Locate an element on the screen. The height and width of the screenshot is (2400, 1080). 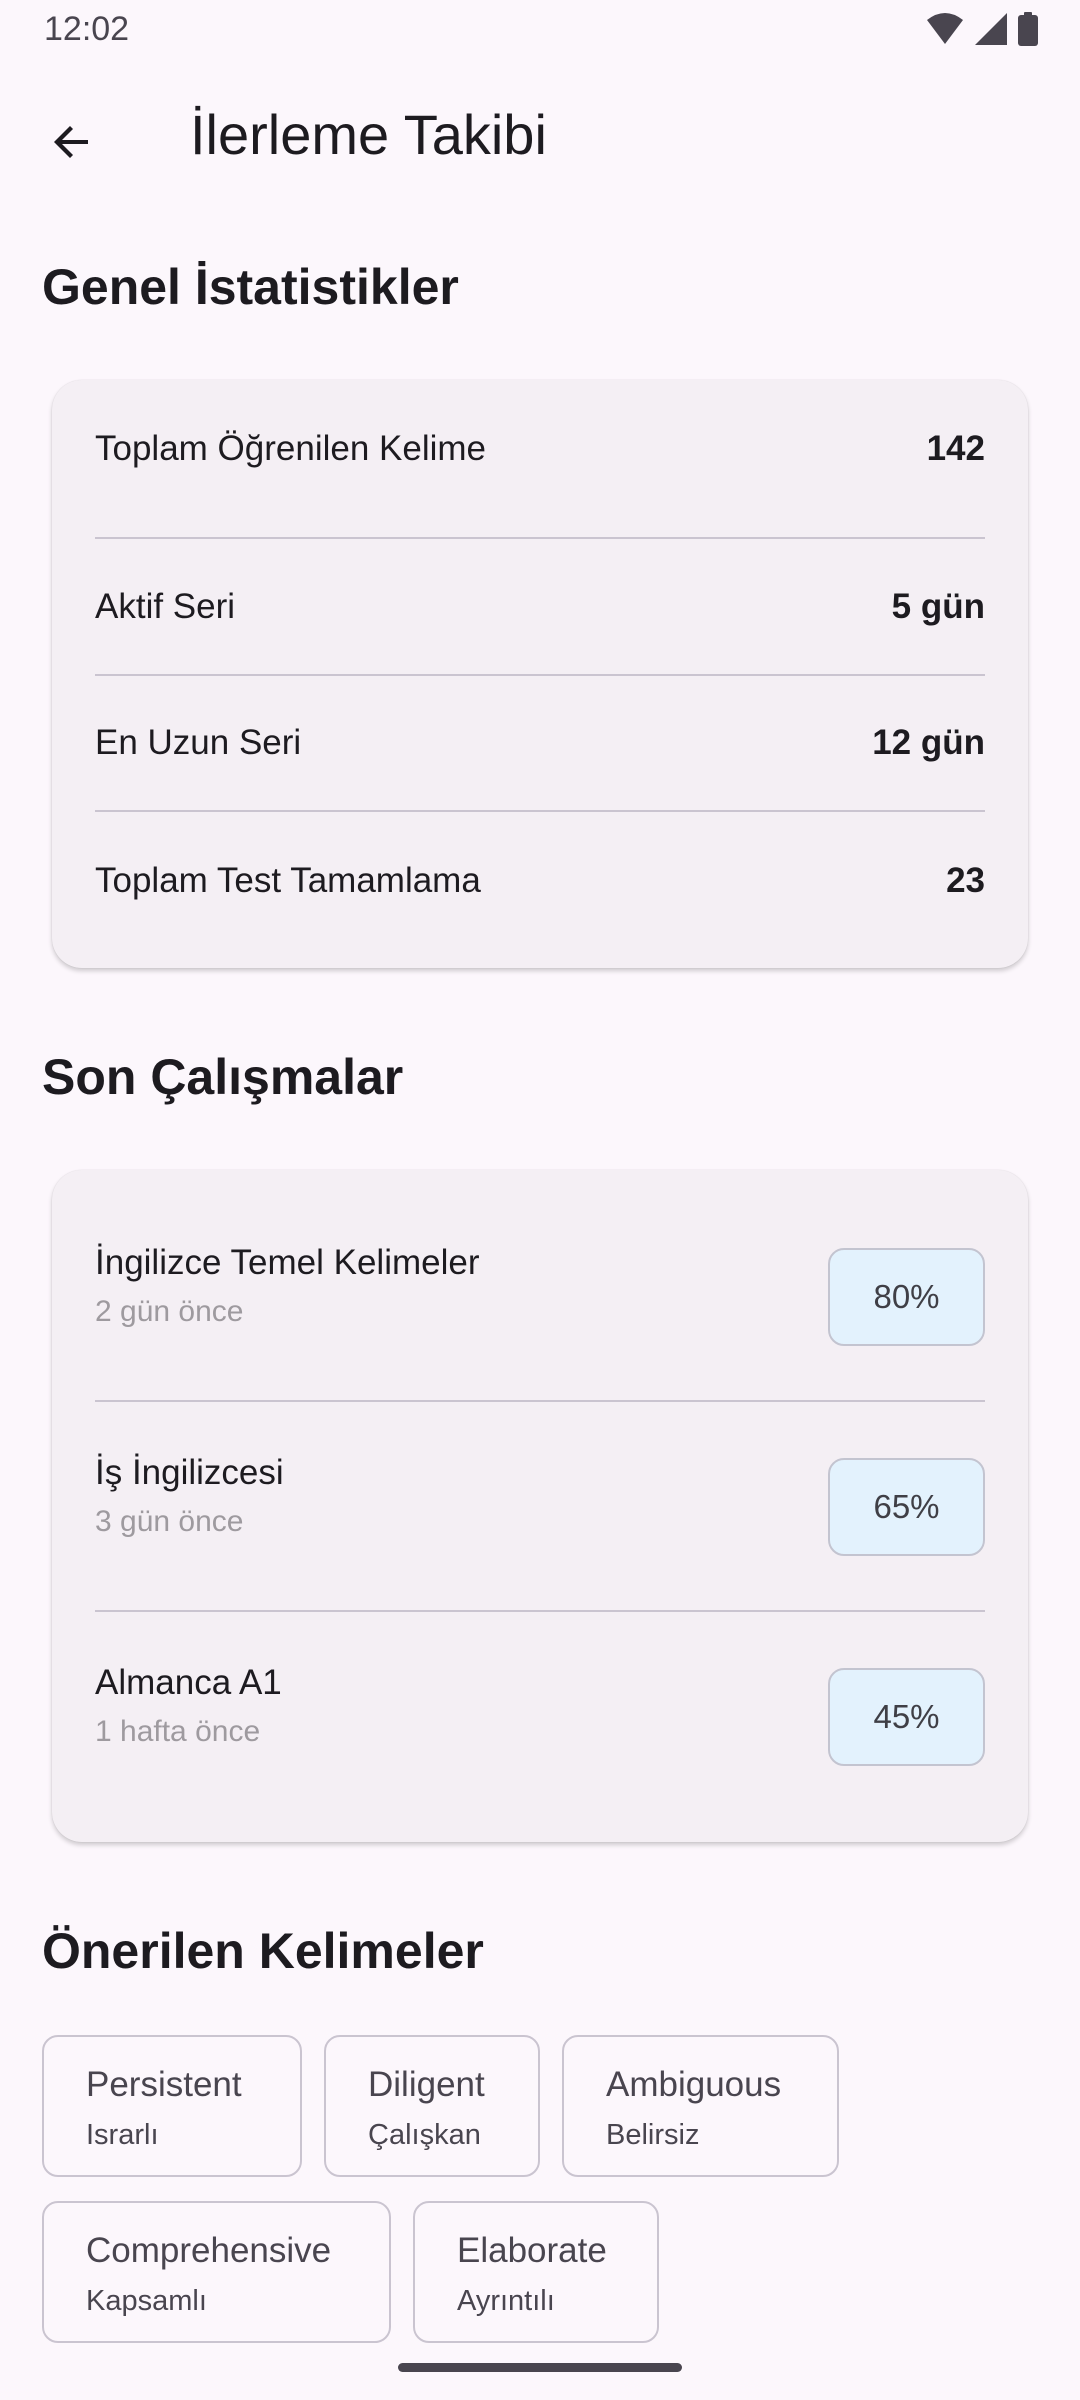
back-button is located at coordinates (72, 142).